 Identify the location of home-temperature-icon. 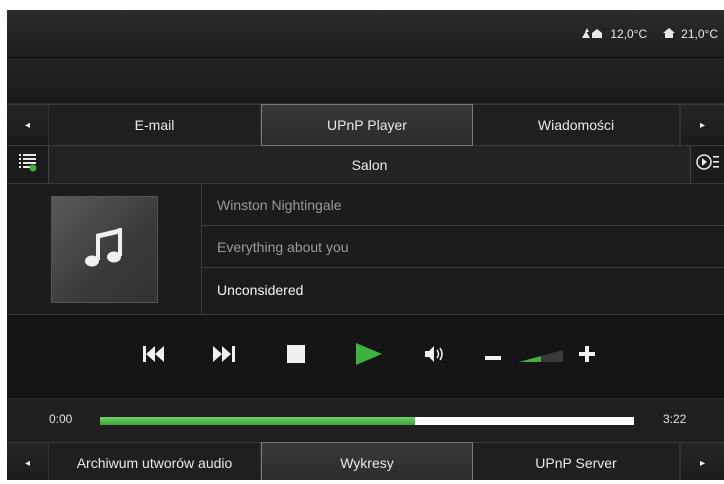
(669, 34).